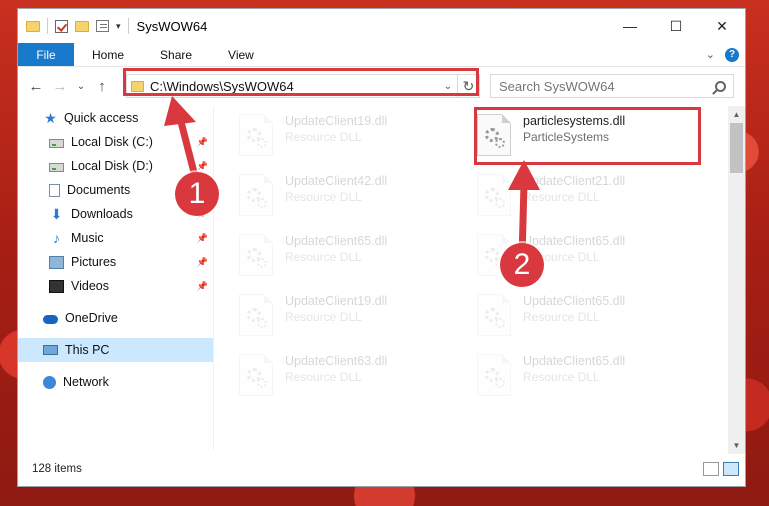 The image size is (769, 506). What do you see at coordinates (241, 54) in the screenshot?
I see `tab-view: View` at bounding box center [241, 54].